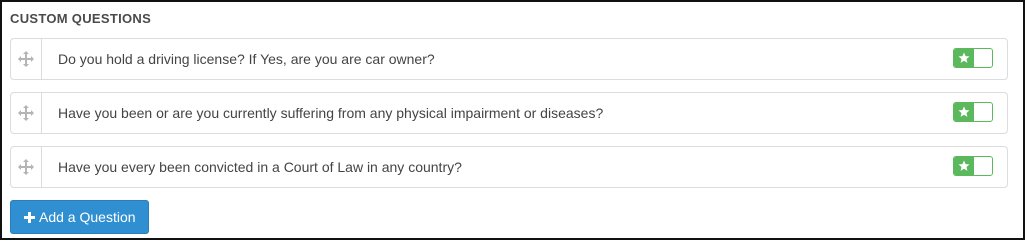  Describe the element at coordinates (81, 18) in the screenshot. I see `section-title: CUSTOM QUESTIONS` at that location.